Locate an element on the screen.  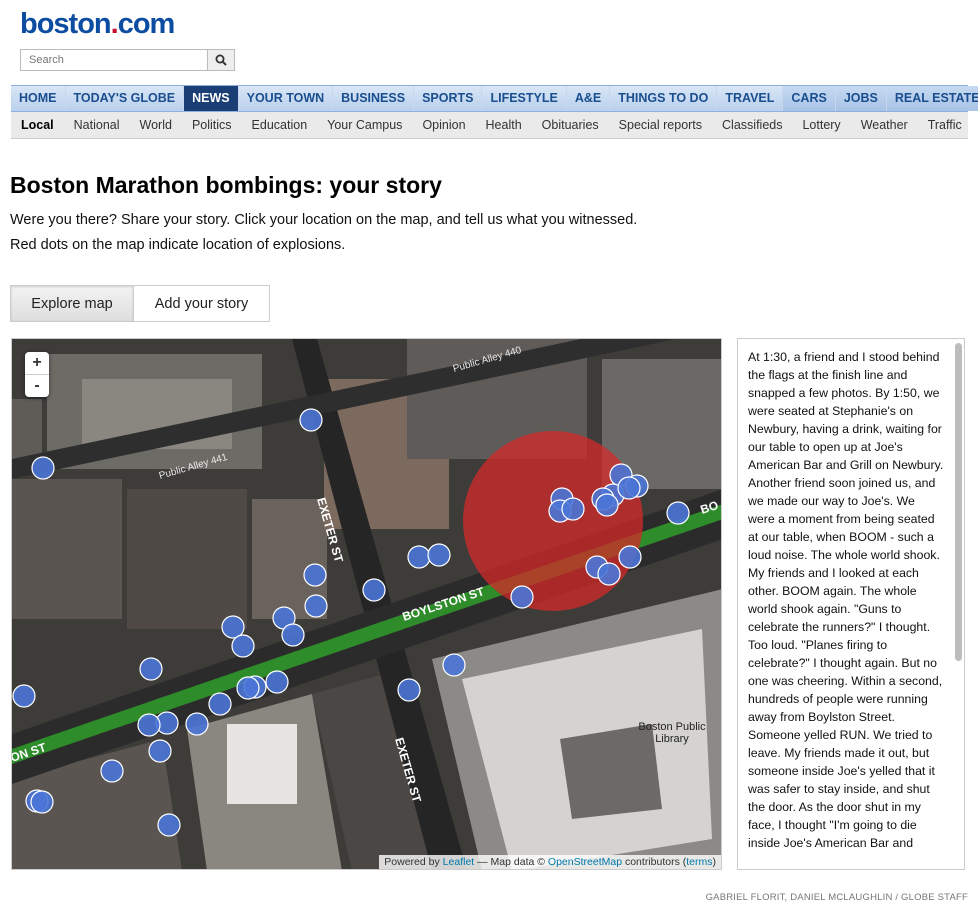
place-label: Boston Public is located at coordinates (672, 727).